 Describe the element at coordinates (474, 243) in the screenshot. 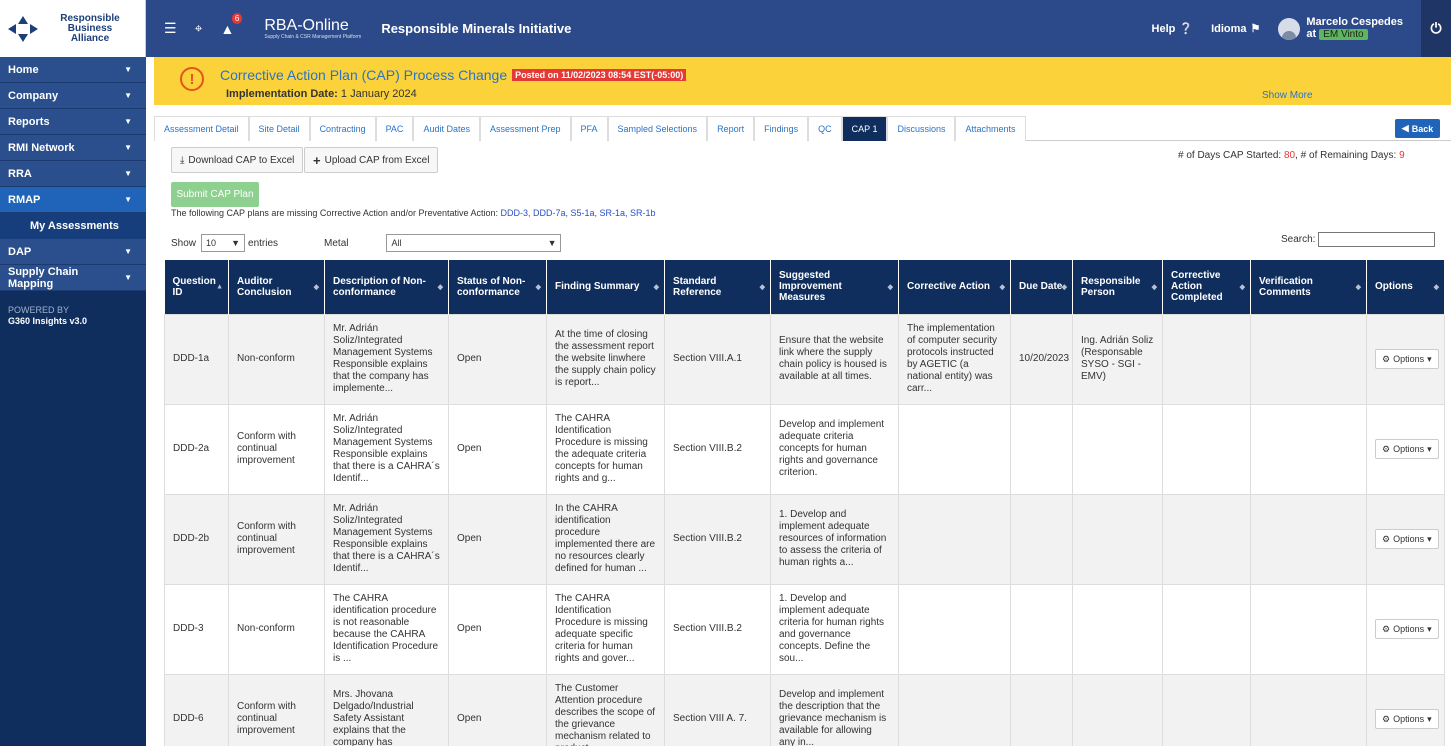

I see `metal-select: All ▼` at that location.